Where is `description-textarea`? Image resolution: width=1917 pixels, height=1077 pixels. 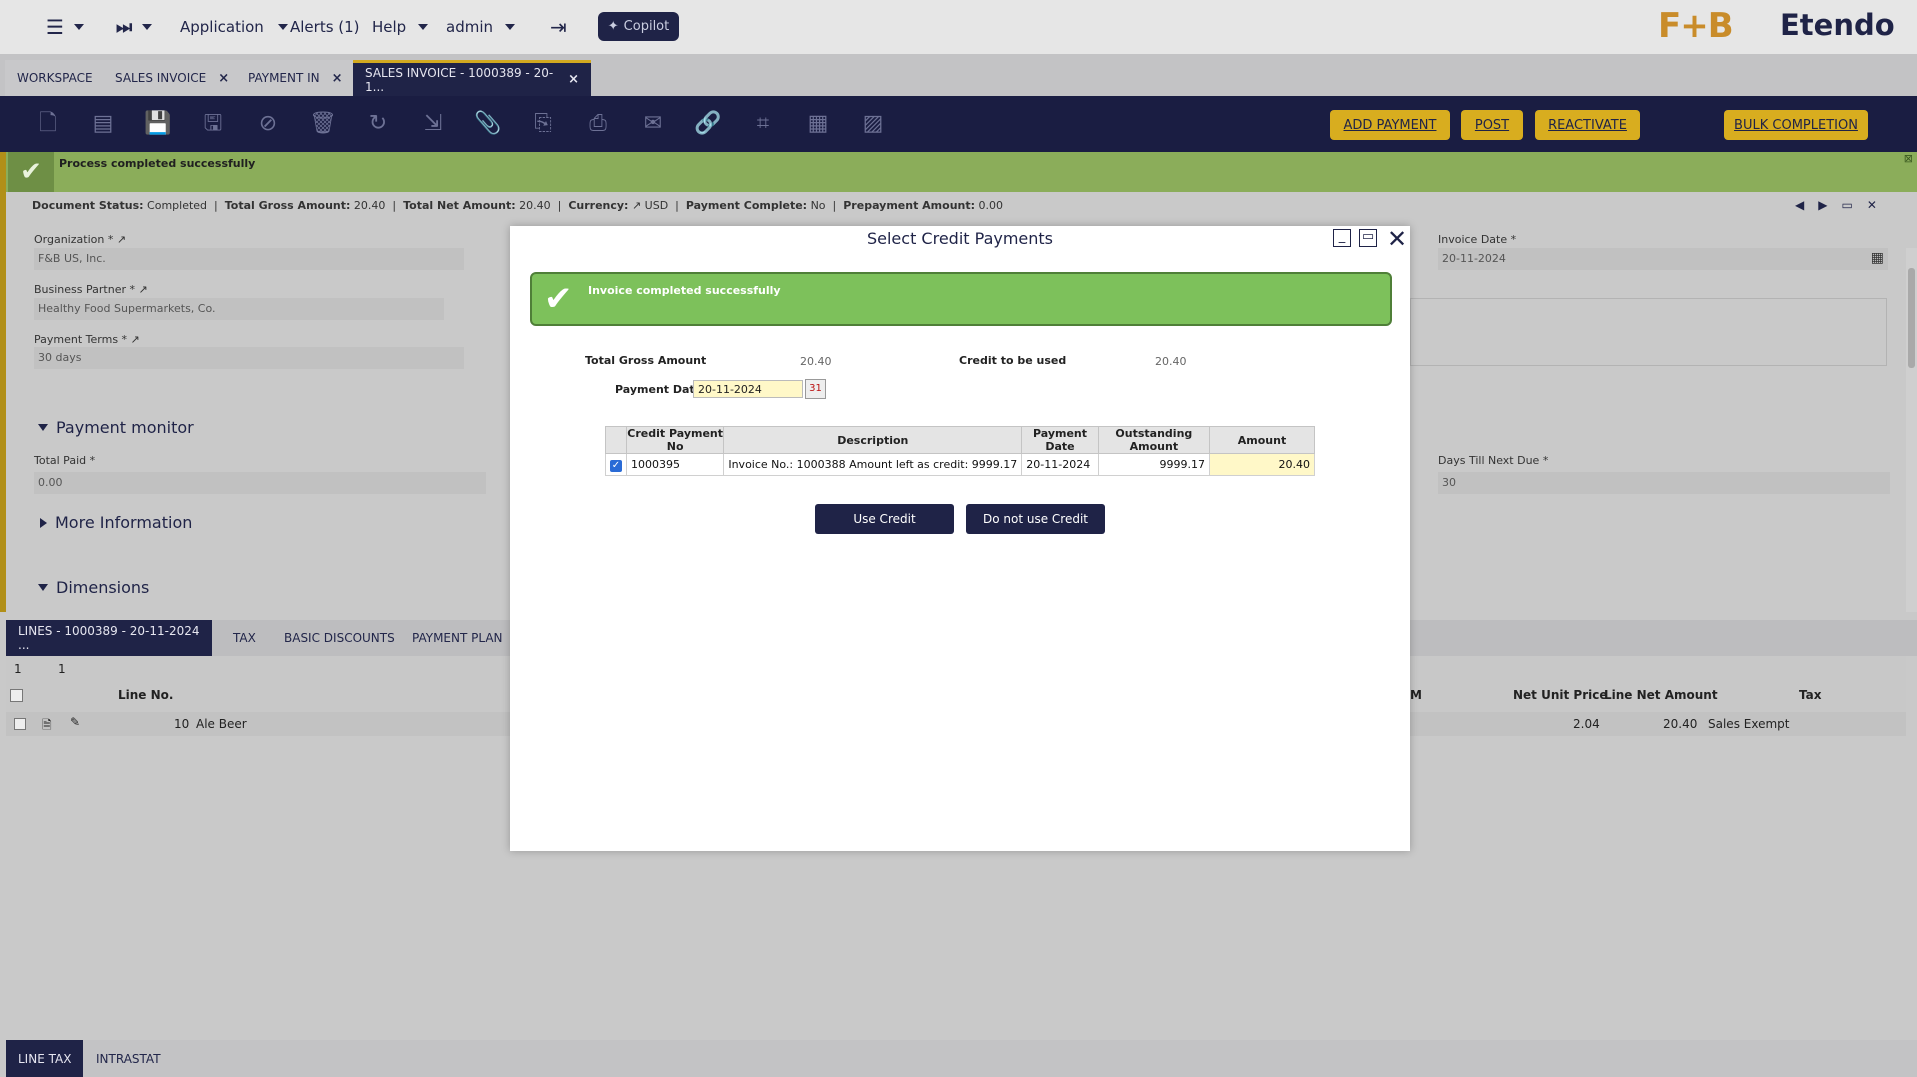 description-textarea is located at coordinates (1648, 332).